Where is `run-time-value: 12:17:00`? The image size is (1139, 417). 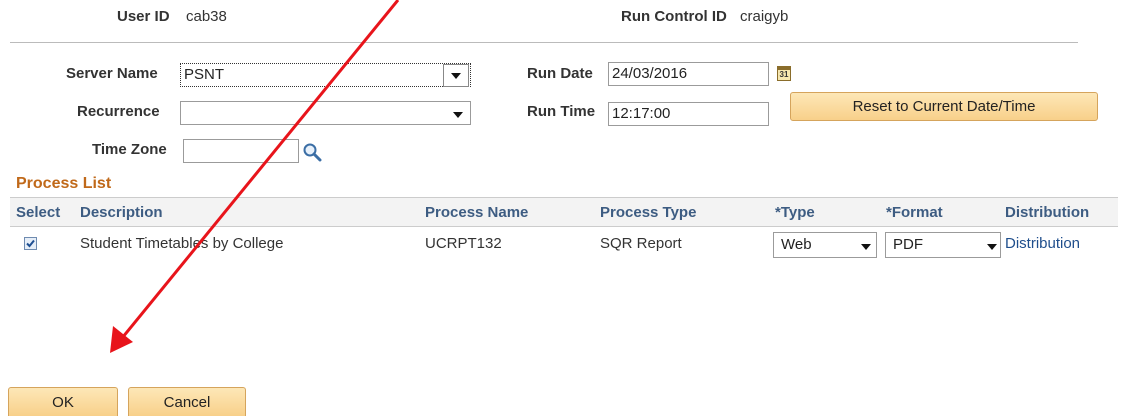 run-time-value: 12:17:00 is located at coordinates (641, 113).